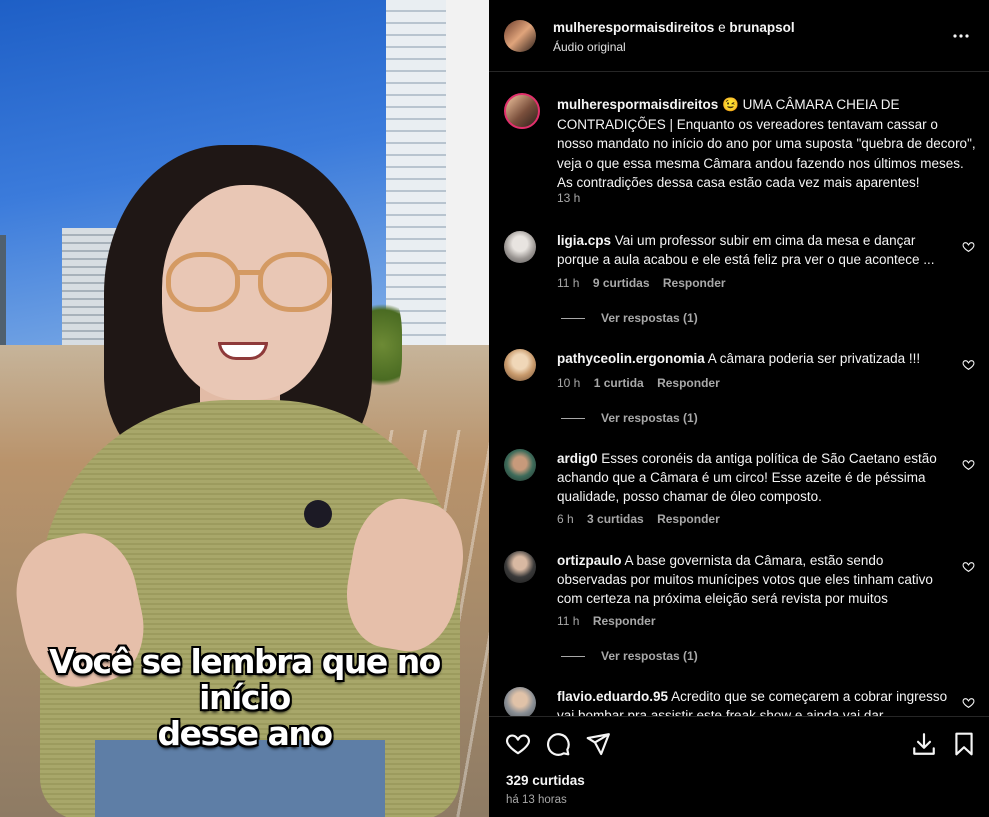 This screenshot has width=989, height=817. Describe the element at coordinates (621, 283) in the screenshot. I see `comment-likes: 9 curtidas` at that location.